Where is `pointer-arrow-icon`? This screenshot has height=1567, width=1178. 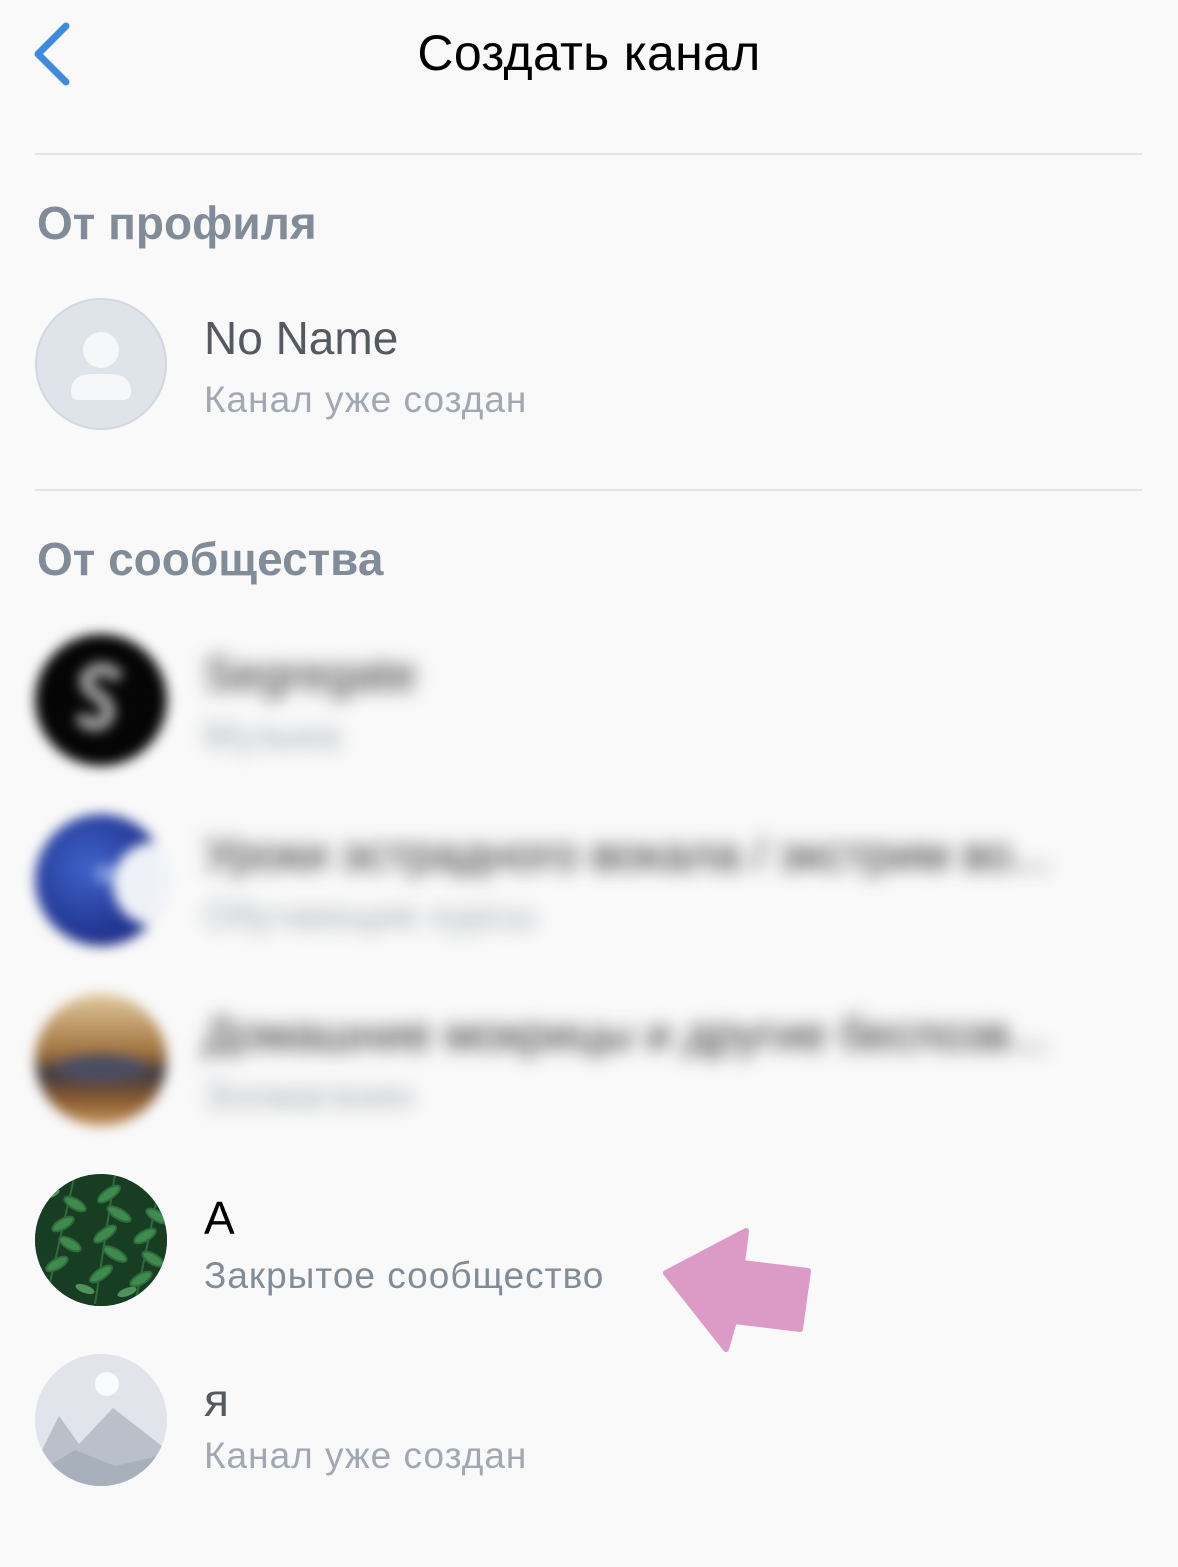 pointer-arrow-icon is located at coordinates (737, 1290).